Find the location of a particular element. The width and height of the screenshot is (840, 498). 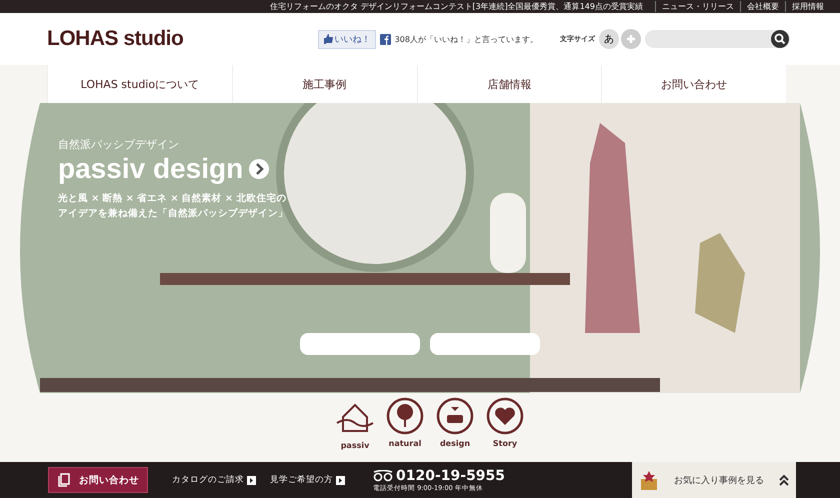

feature-link: Story is located at coordinates (505, 423).